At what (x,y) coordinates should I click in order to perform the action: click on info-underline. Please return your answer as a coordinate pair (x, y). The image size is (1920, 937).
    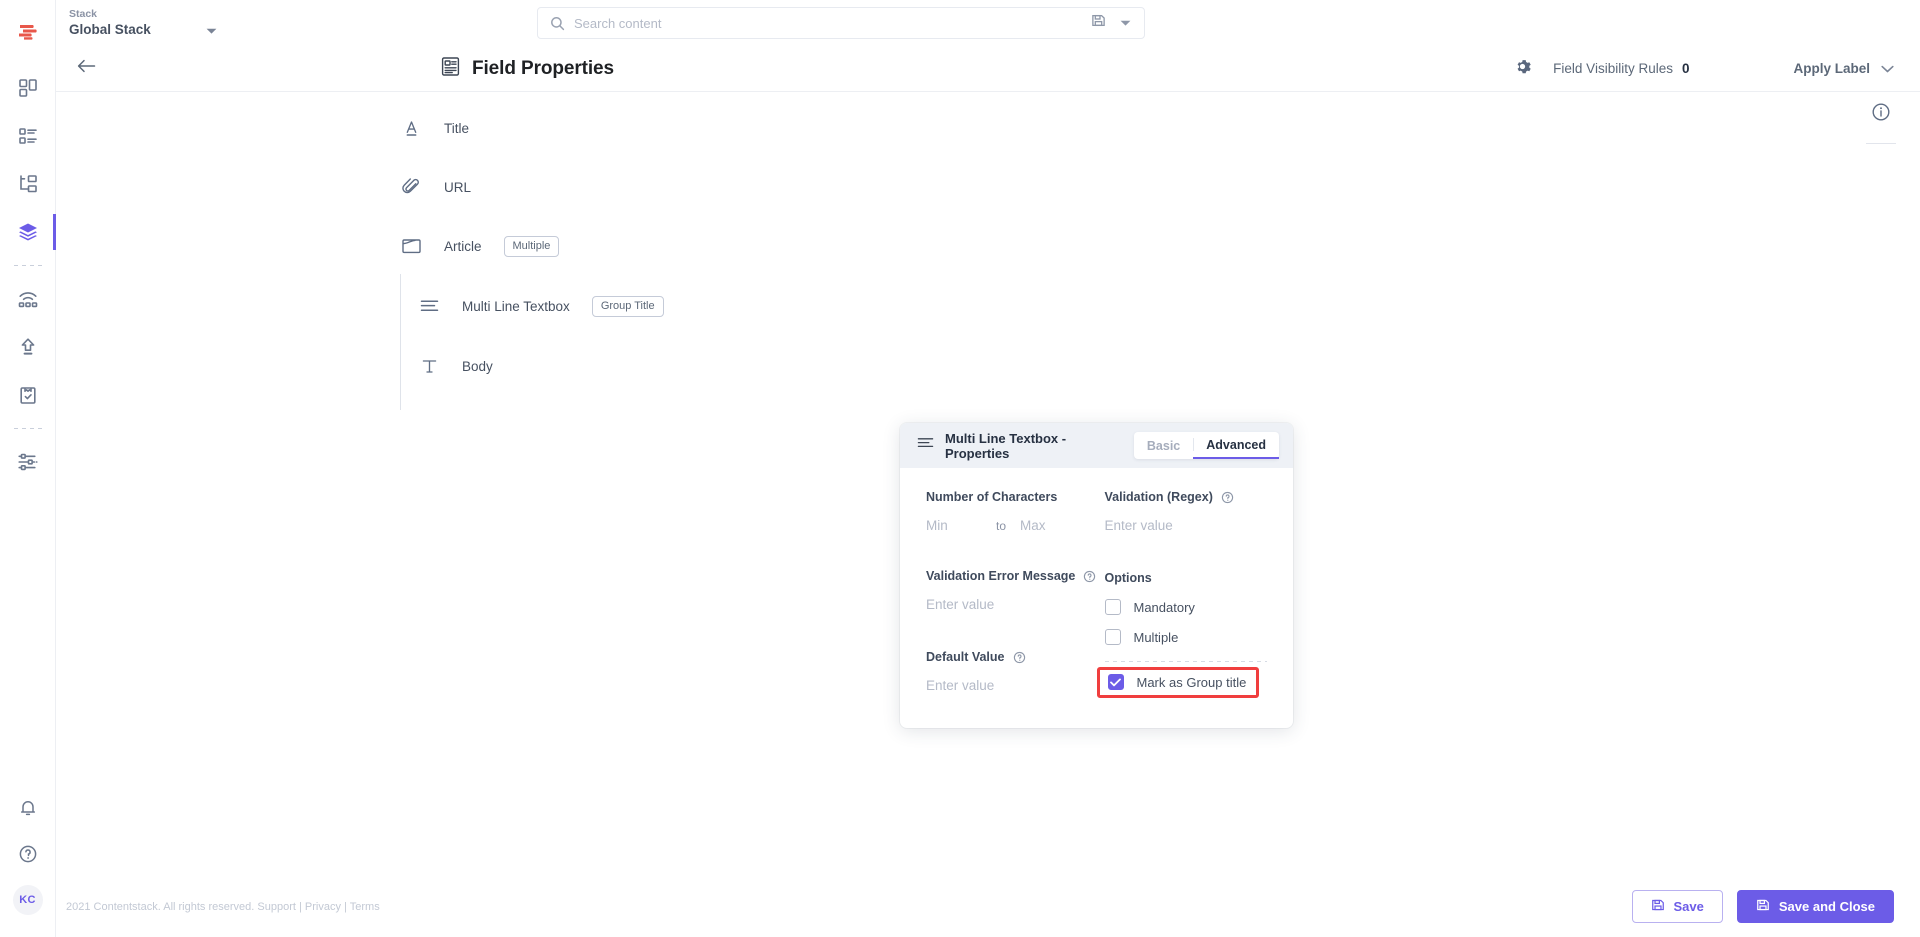
    Looking at the image, I should click on (1881, 143).